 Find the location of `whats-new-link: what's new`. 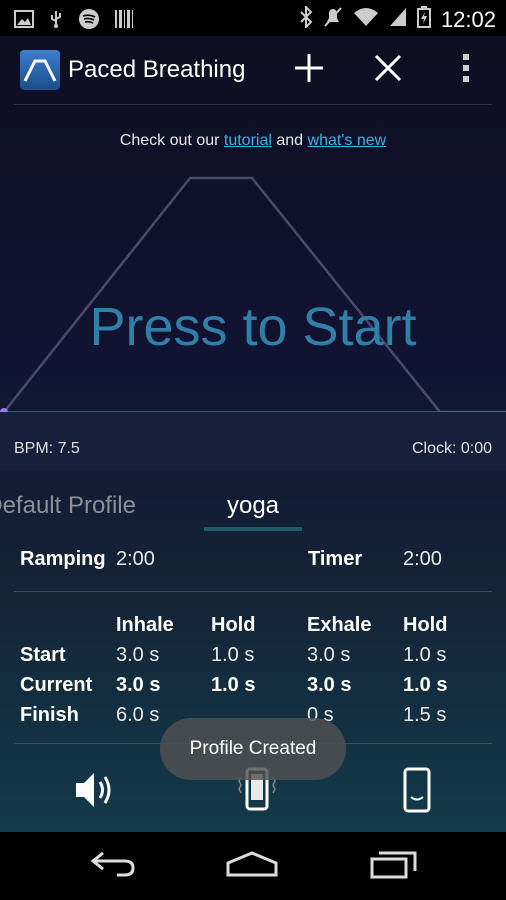

whats-new-link: what's new is located at coordinates (347, 140).